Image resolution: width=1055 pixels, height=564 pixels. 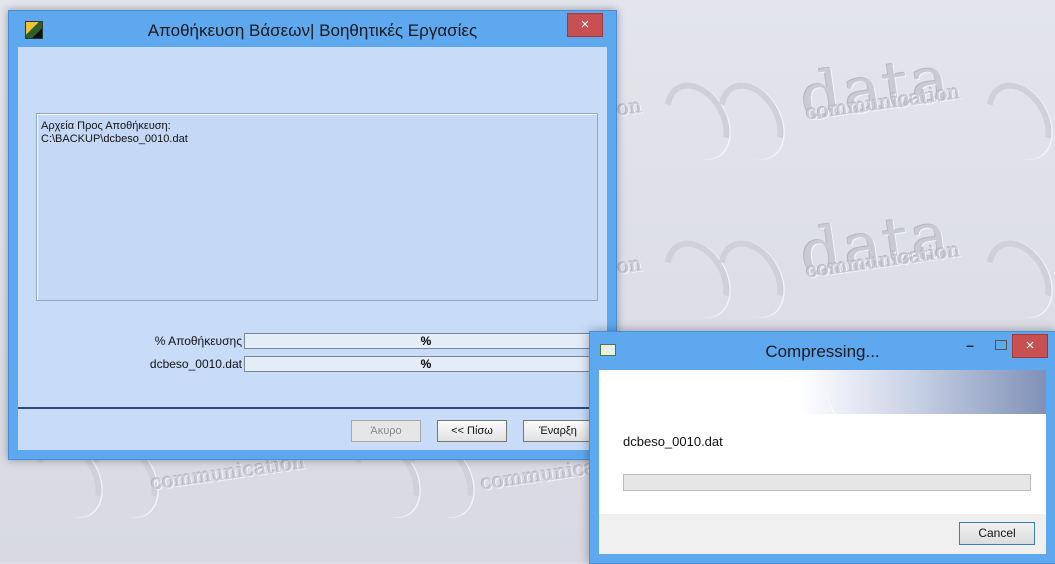 I want to click on minimize-button: –, so click(x=970, y=345).